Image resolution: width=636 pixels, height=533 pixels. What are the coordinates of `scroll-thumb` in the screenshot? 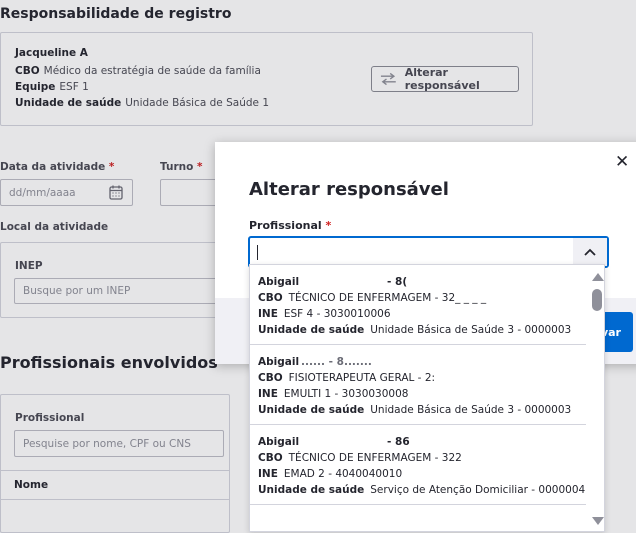 It's located at (597, 300).